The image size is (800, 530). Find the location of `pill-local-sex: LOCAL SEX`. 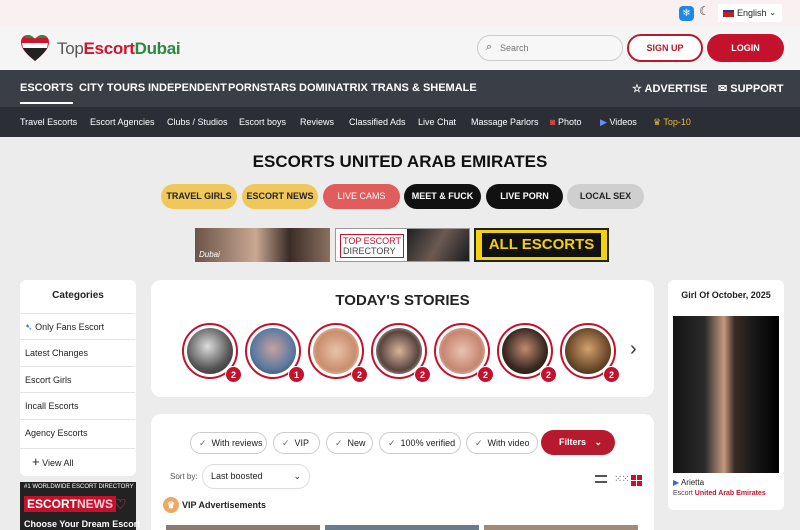

pill-local-sex: LOCAL SEX is located at coordinates (605, 196).